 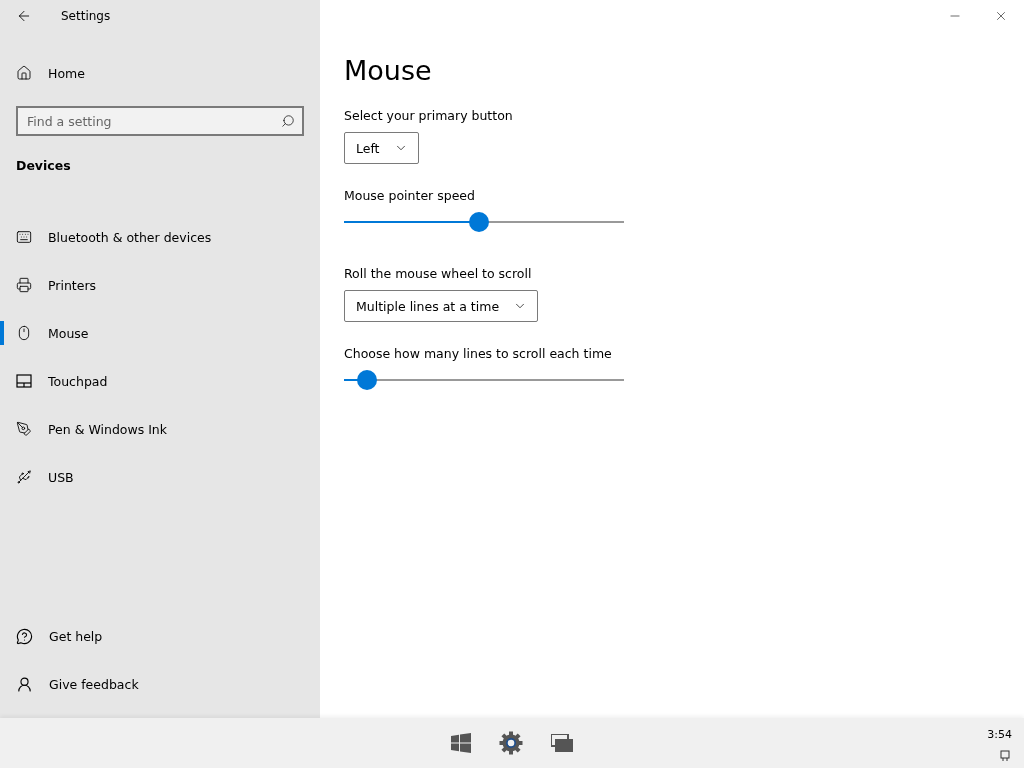 I want to click on setting-label: Mouse pointer speed, so click(x=410, y=195).